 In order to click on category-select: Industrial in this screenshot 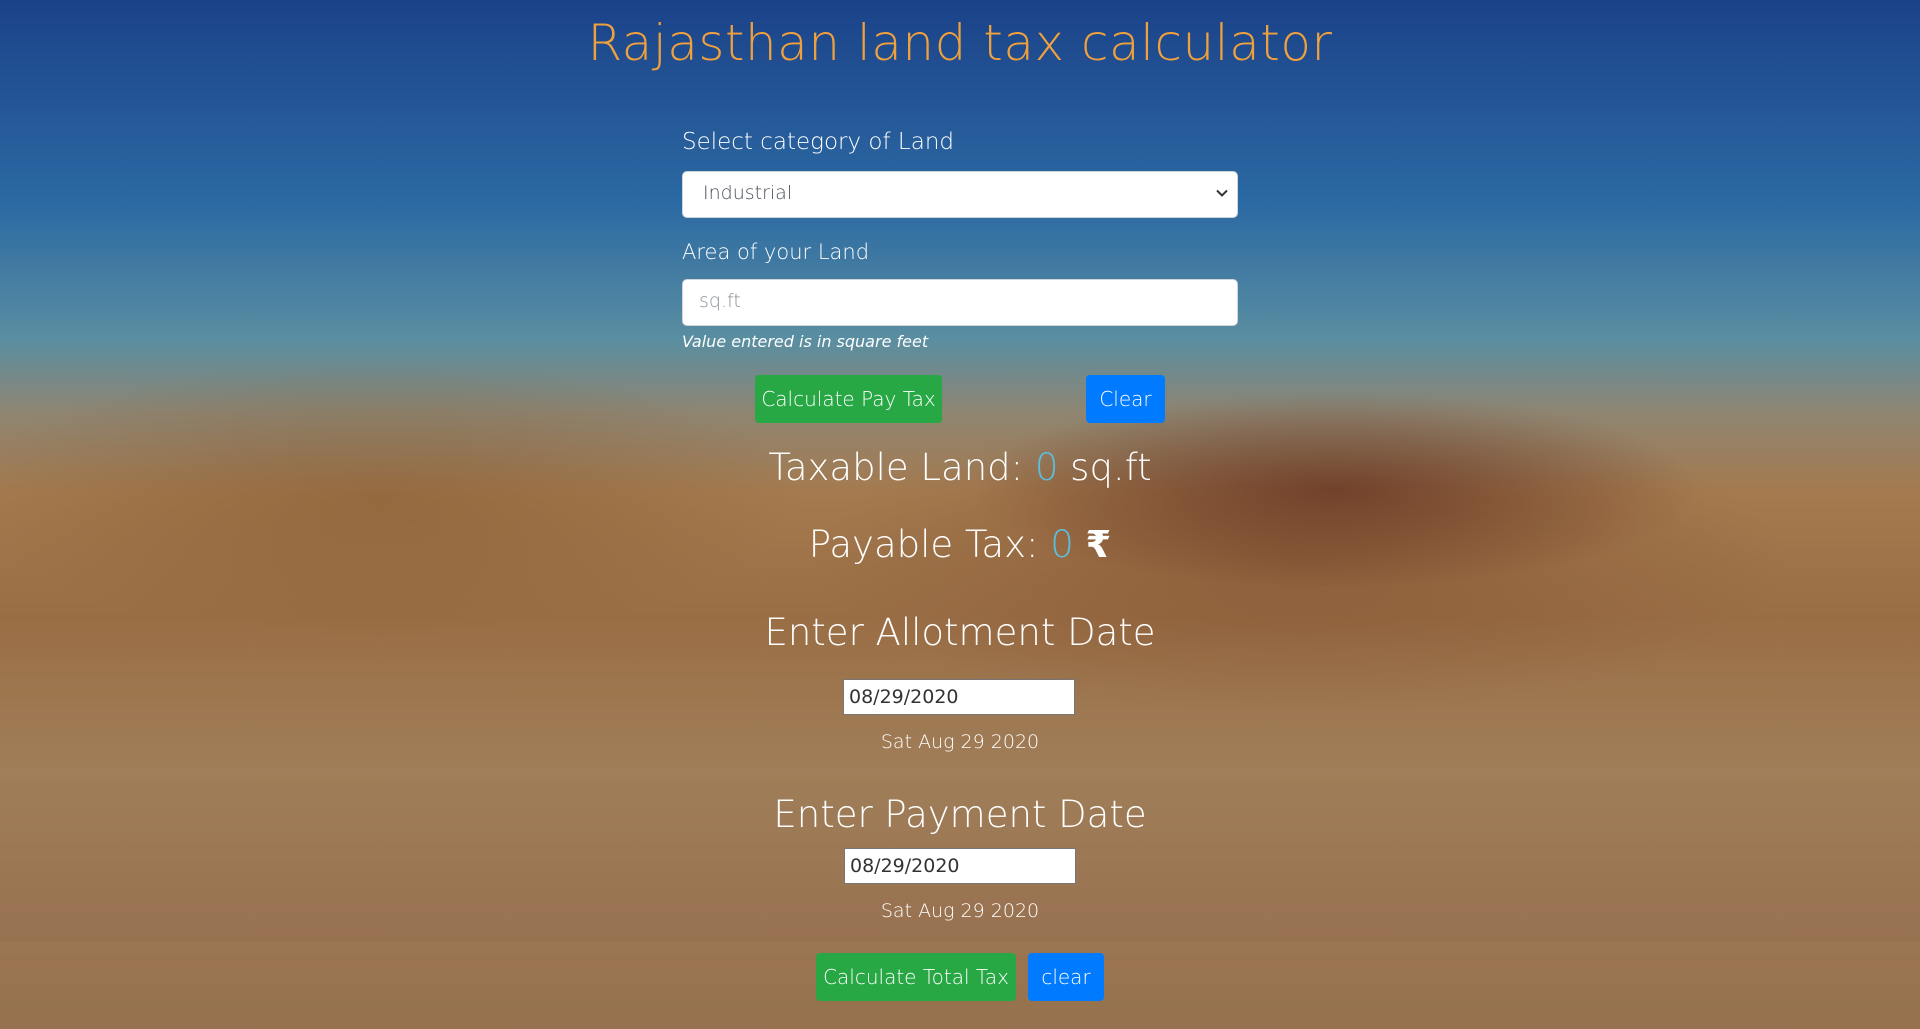, I will do `click(960, 194)`.